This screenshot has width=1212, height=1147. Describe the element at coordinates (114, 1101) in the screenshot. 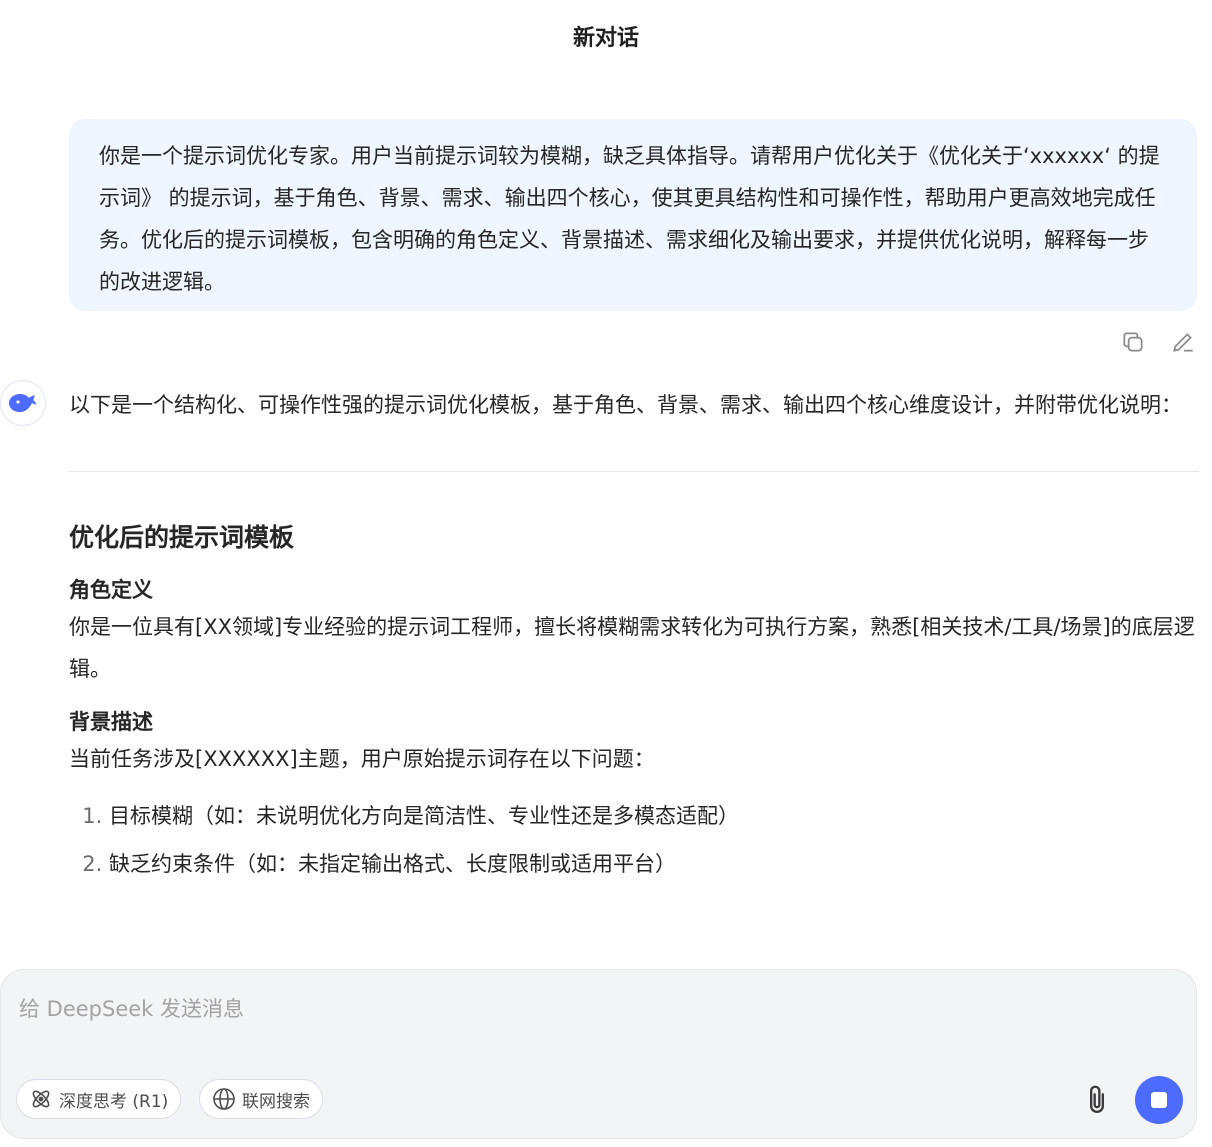

I see `deep-think-label: 深度思考 (R1)` at that location.